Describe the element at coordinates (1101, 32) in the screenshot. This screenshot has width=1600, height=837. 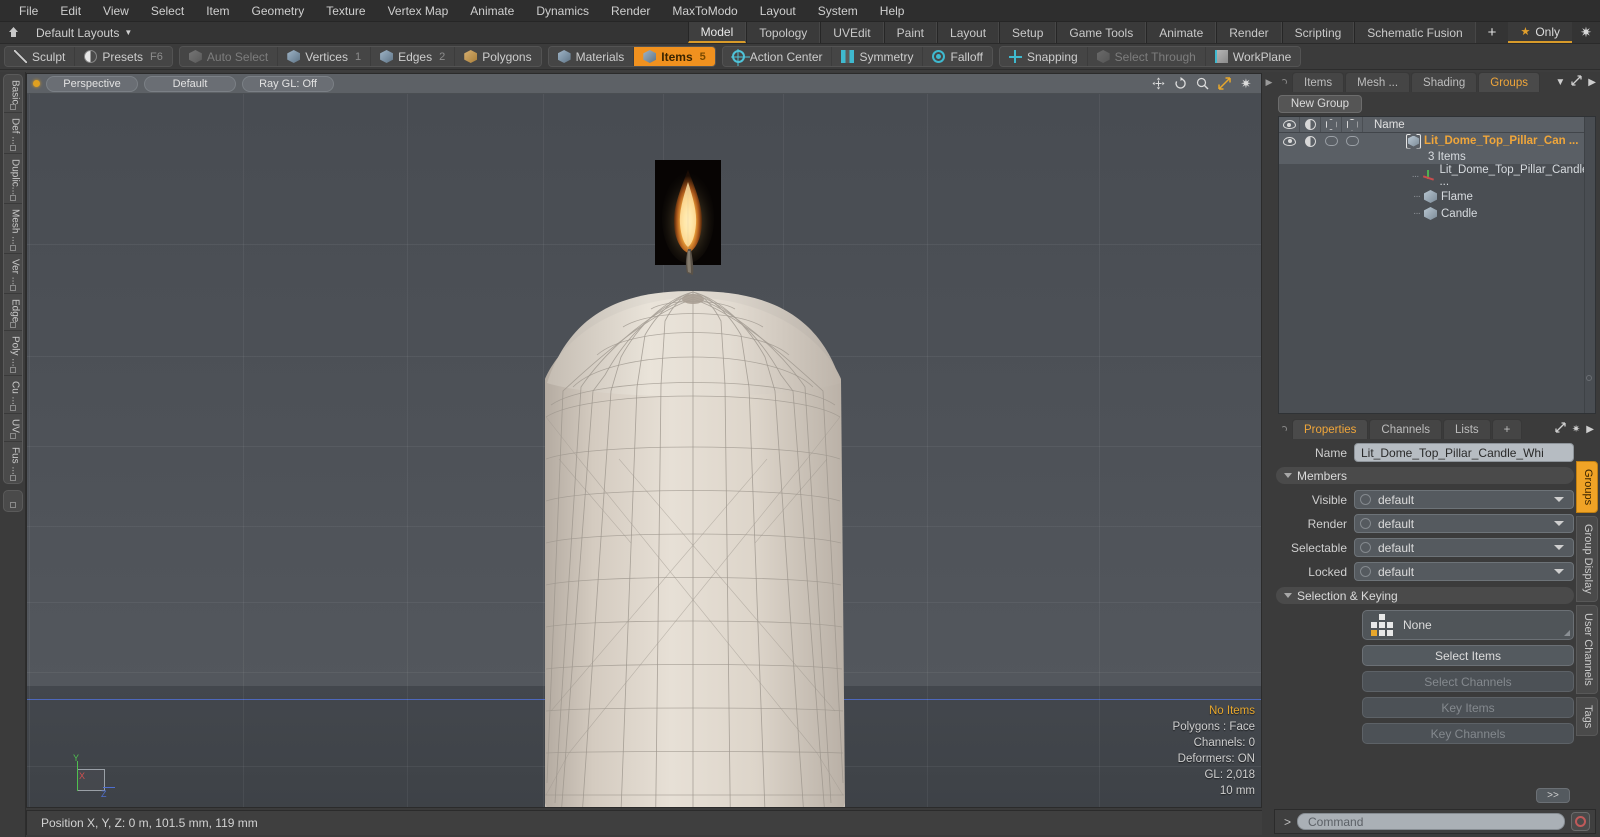
I see `layout-tab-game-tools: Game Tools` at that location.